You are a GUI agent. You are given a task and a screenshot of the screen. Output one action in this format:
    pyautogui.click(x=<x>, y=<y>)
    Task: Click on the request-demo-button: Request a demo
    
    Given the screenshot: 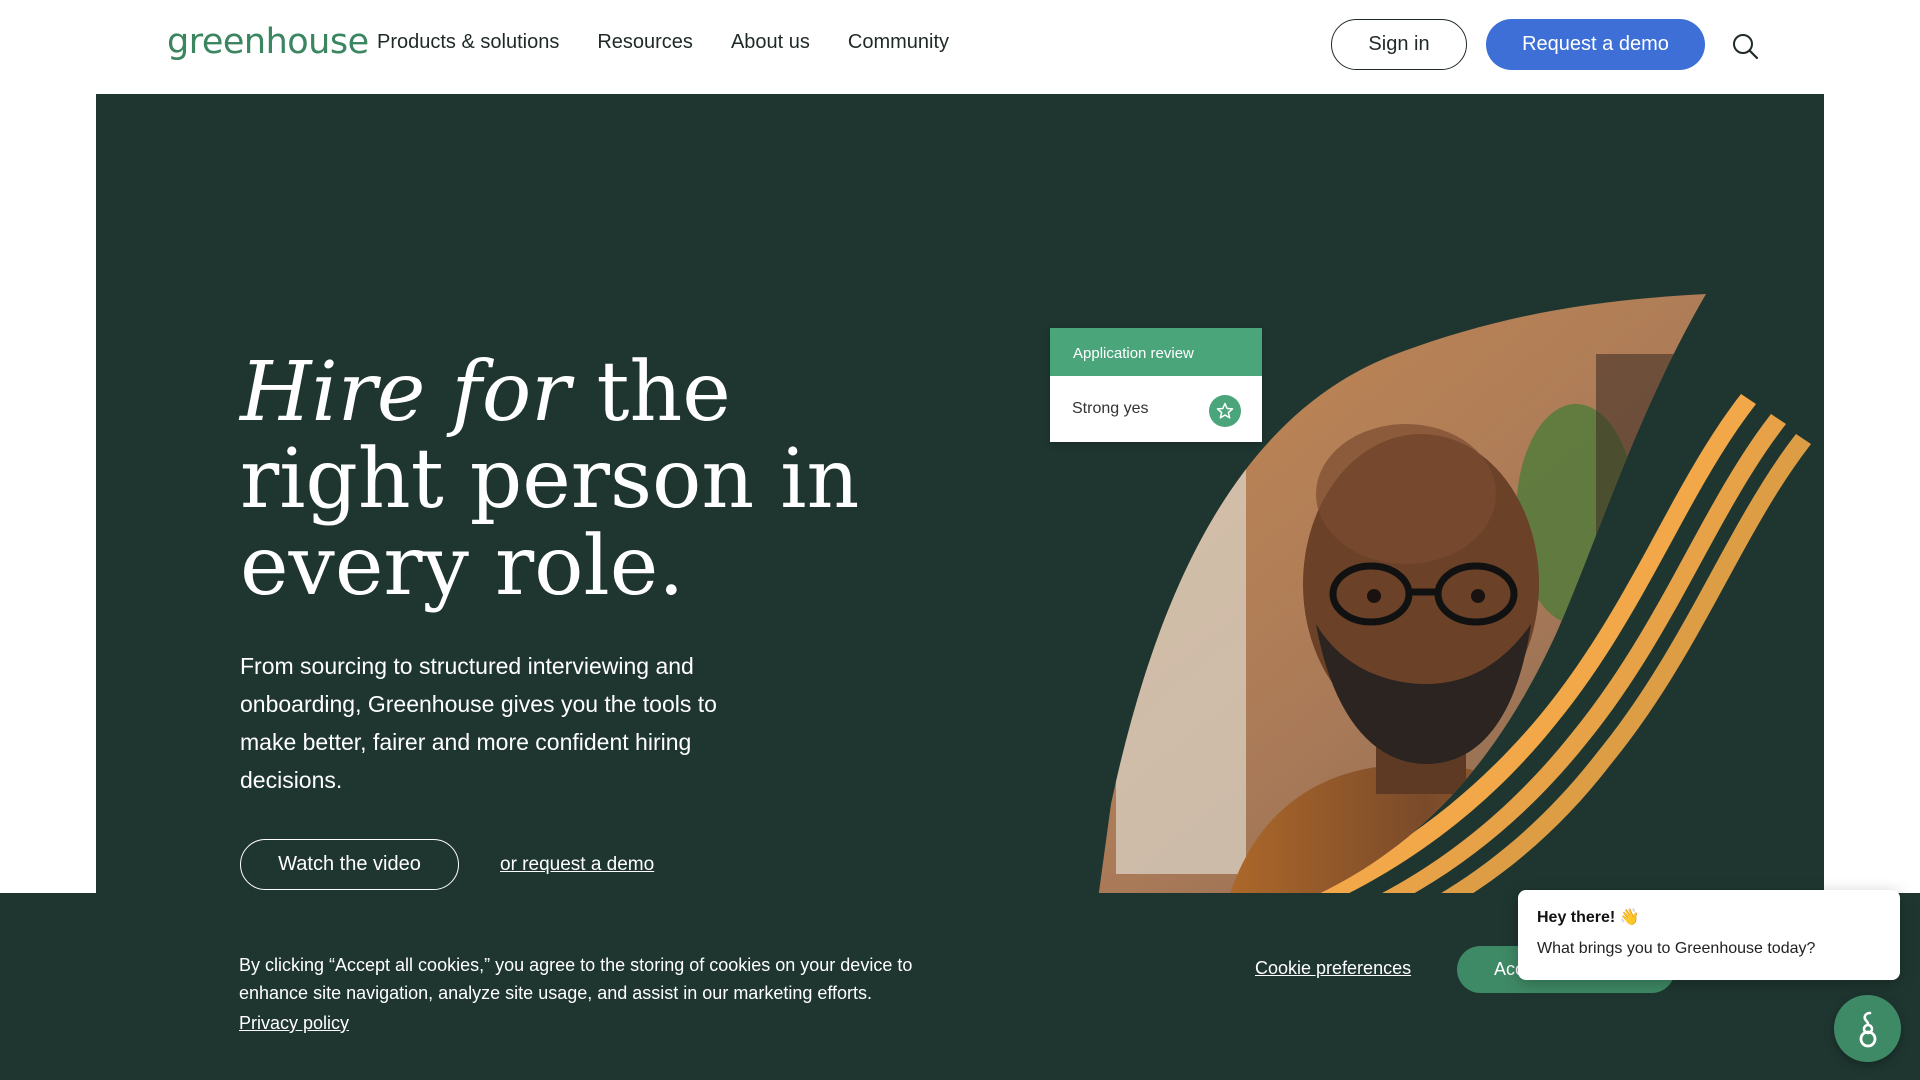 What is the action you would take?
    pyautogui.click(x=1595, y=44)
    